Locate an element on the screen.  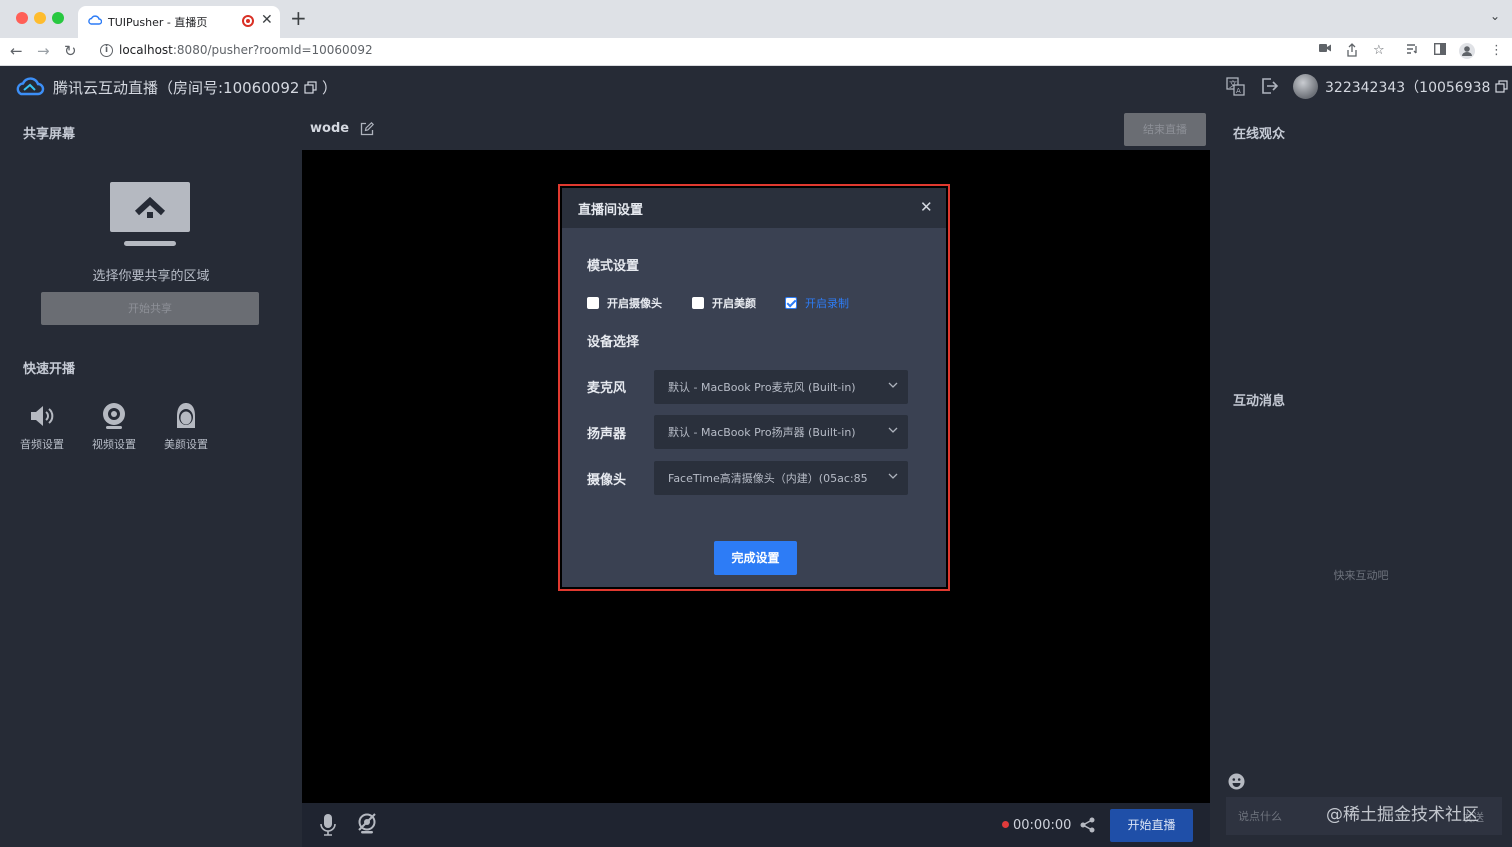
speaker-icon is located at coordinates (42, 416).